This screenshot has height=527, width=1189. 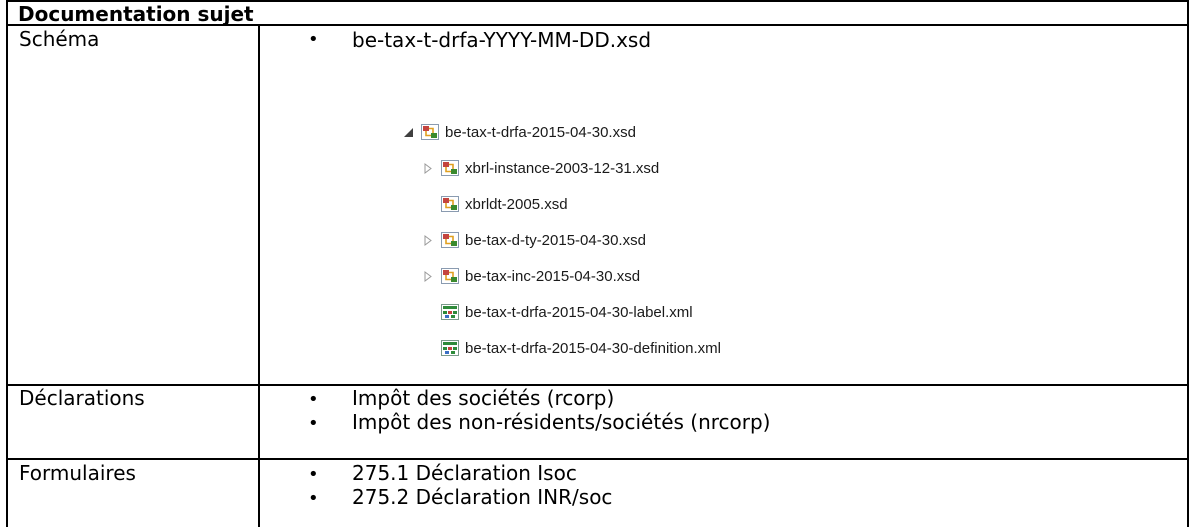 I want to click on tree-node-child: xbrl-instance-2003-12-31.xsd, so click(x=540, y=168).